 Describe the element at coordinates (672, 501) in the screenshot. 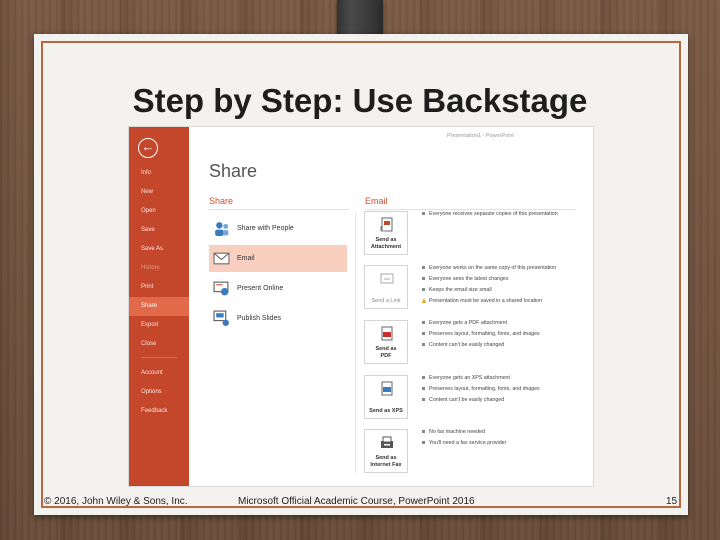

I see `page-number: 15` at that location.